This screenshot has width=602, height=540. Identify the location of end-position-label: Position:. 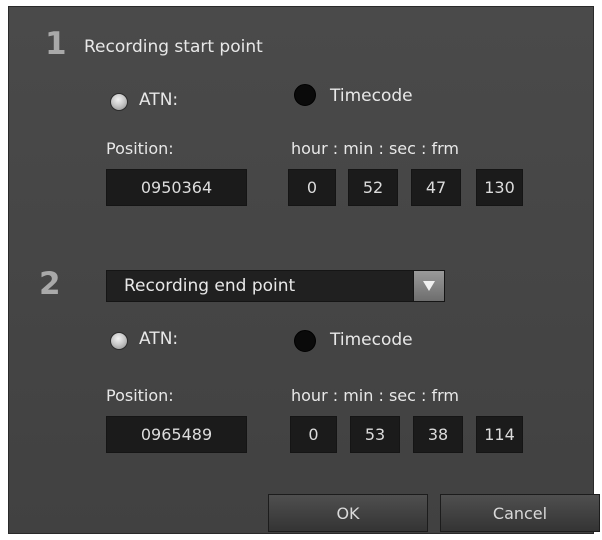
(140, 395).